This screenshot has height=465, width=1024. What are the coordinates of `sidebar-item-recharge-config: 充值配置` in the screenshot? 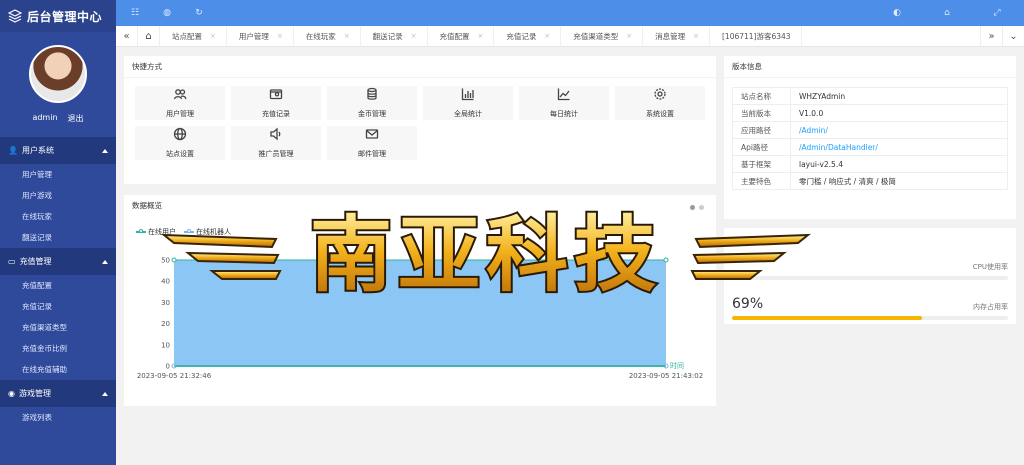 It's located at (58, 285).